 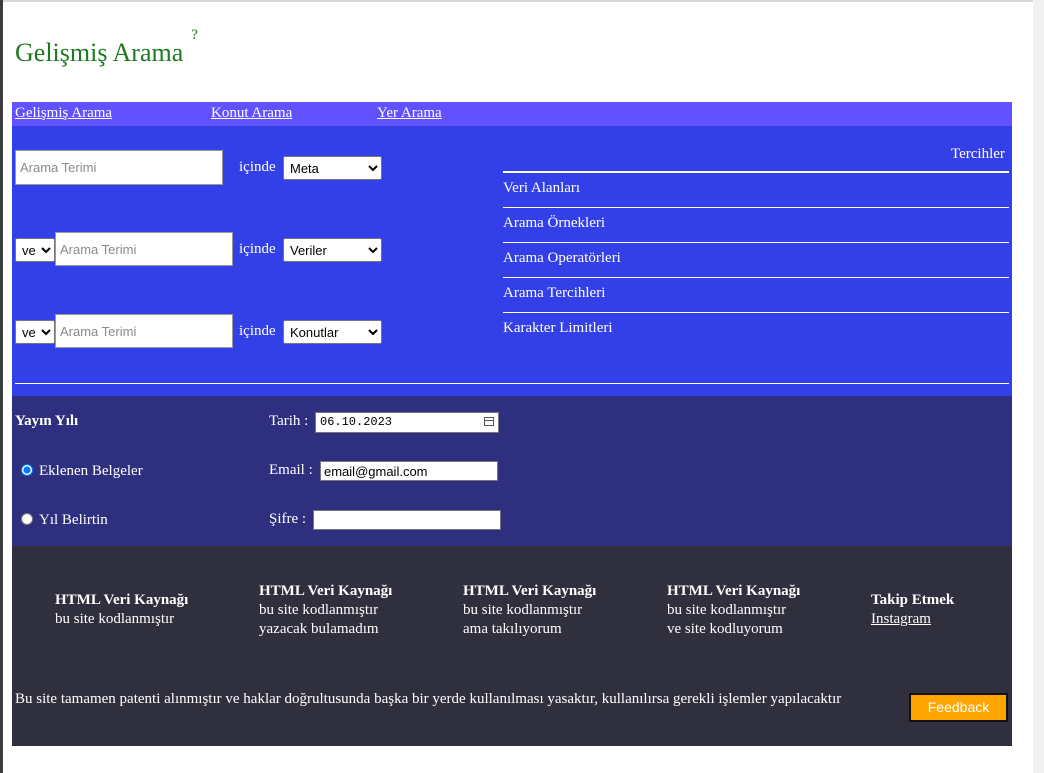 What do you see at coordinates (958, 707) in the screenshot?
I see `feedback-button: Feedback` at bounding box center [958, 707].